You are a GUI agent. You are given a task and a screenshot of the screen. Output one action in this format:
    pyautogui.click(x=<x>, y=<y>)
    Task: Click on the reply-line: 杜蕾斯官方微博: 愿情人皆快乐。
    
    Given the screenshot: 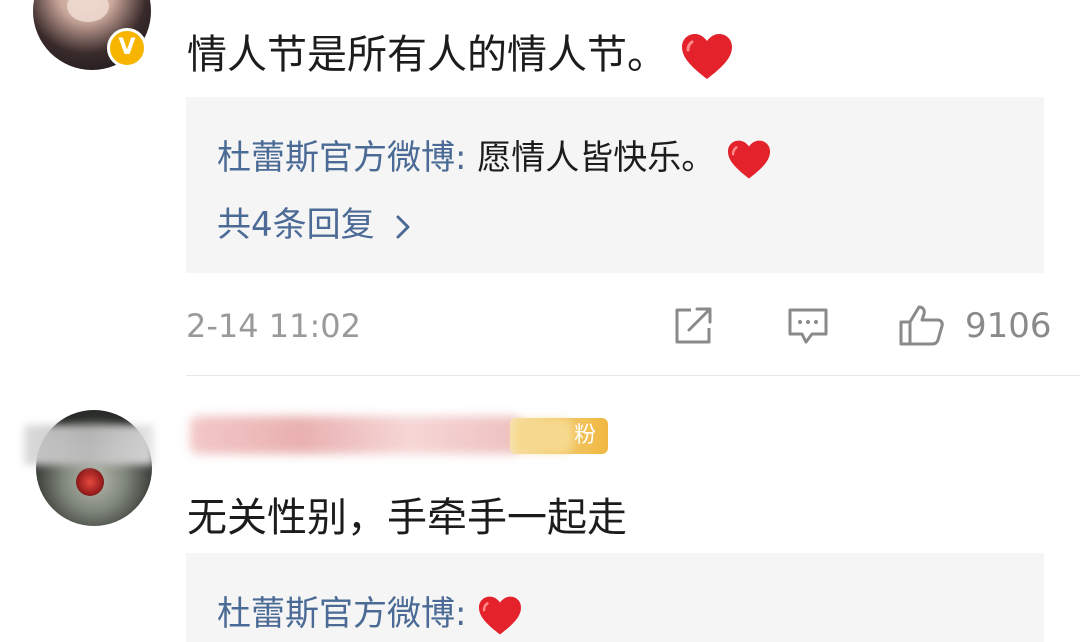 What is the action you would take?
    pyautogui.click(x=494, y=155)
    